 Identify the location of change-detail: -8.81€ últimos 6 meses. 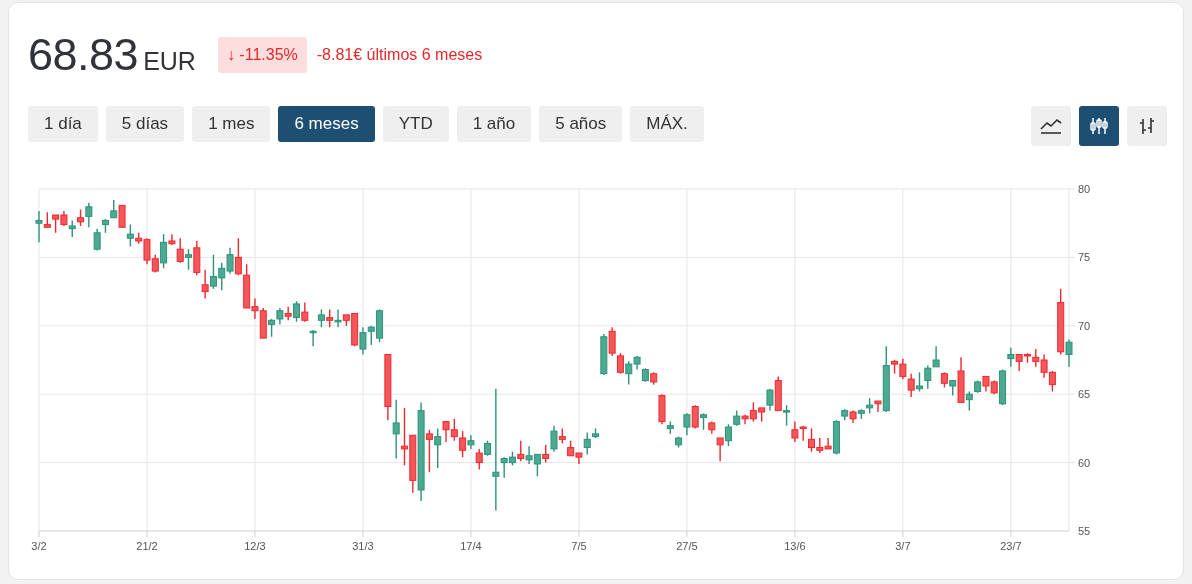
(399, 54).